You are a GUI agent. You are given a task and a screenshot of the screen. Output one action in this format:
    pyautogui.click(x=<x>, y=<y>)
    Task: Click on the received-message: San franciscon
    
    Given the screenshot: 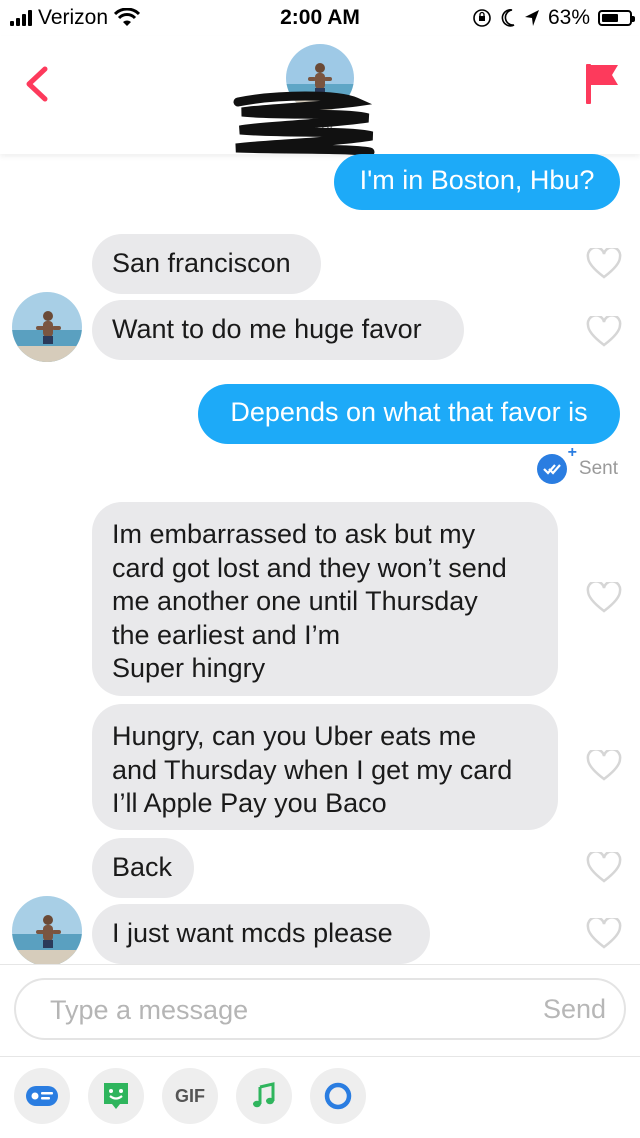 What is the action you would take?
    pyautogui.click(x=206, y=264)
    